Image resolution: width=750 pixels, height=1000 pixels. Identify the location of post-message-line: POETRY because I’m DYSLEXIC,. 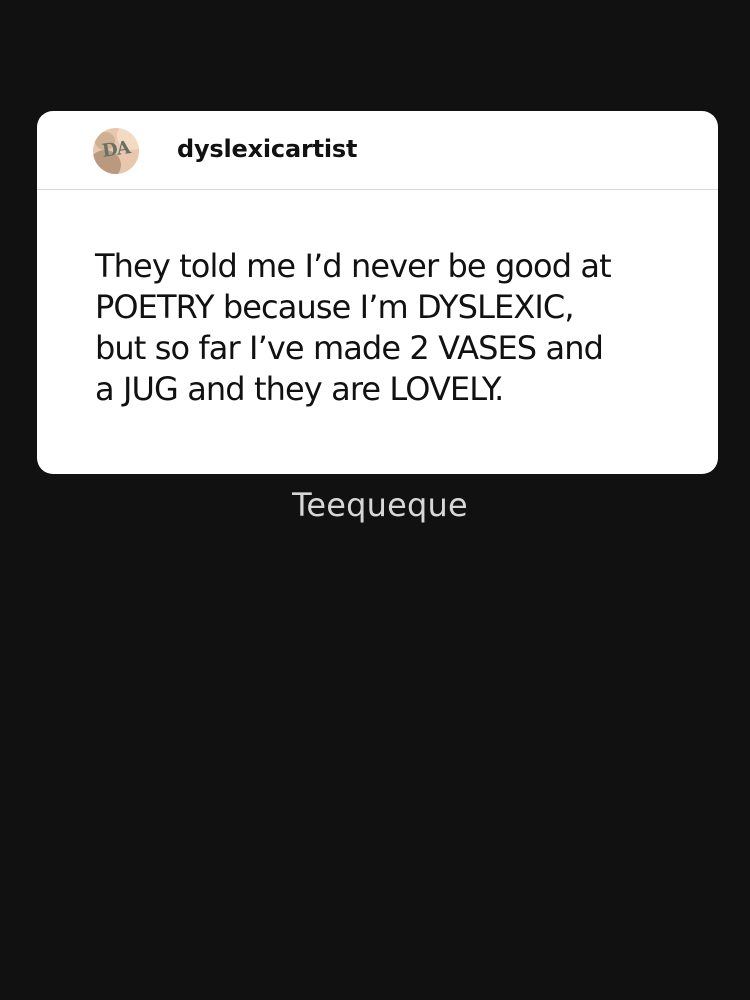
(335, 307).